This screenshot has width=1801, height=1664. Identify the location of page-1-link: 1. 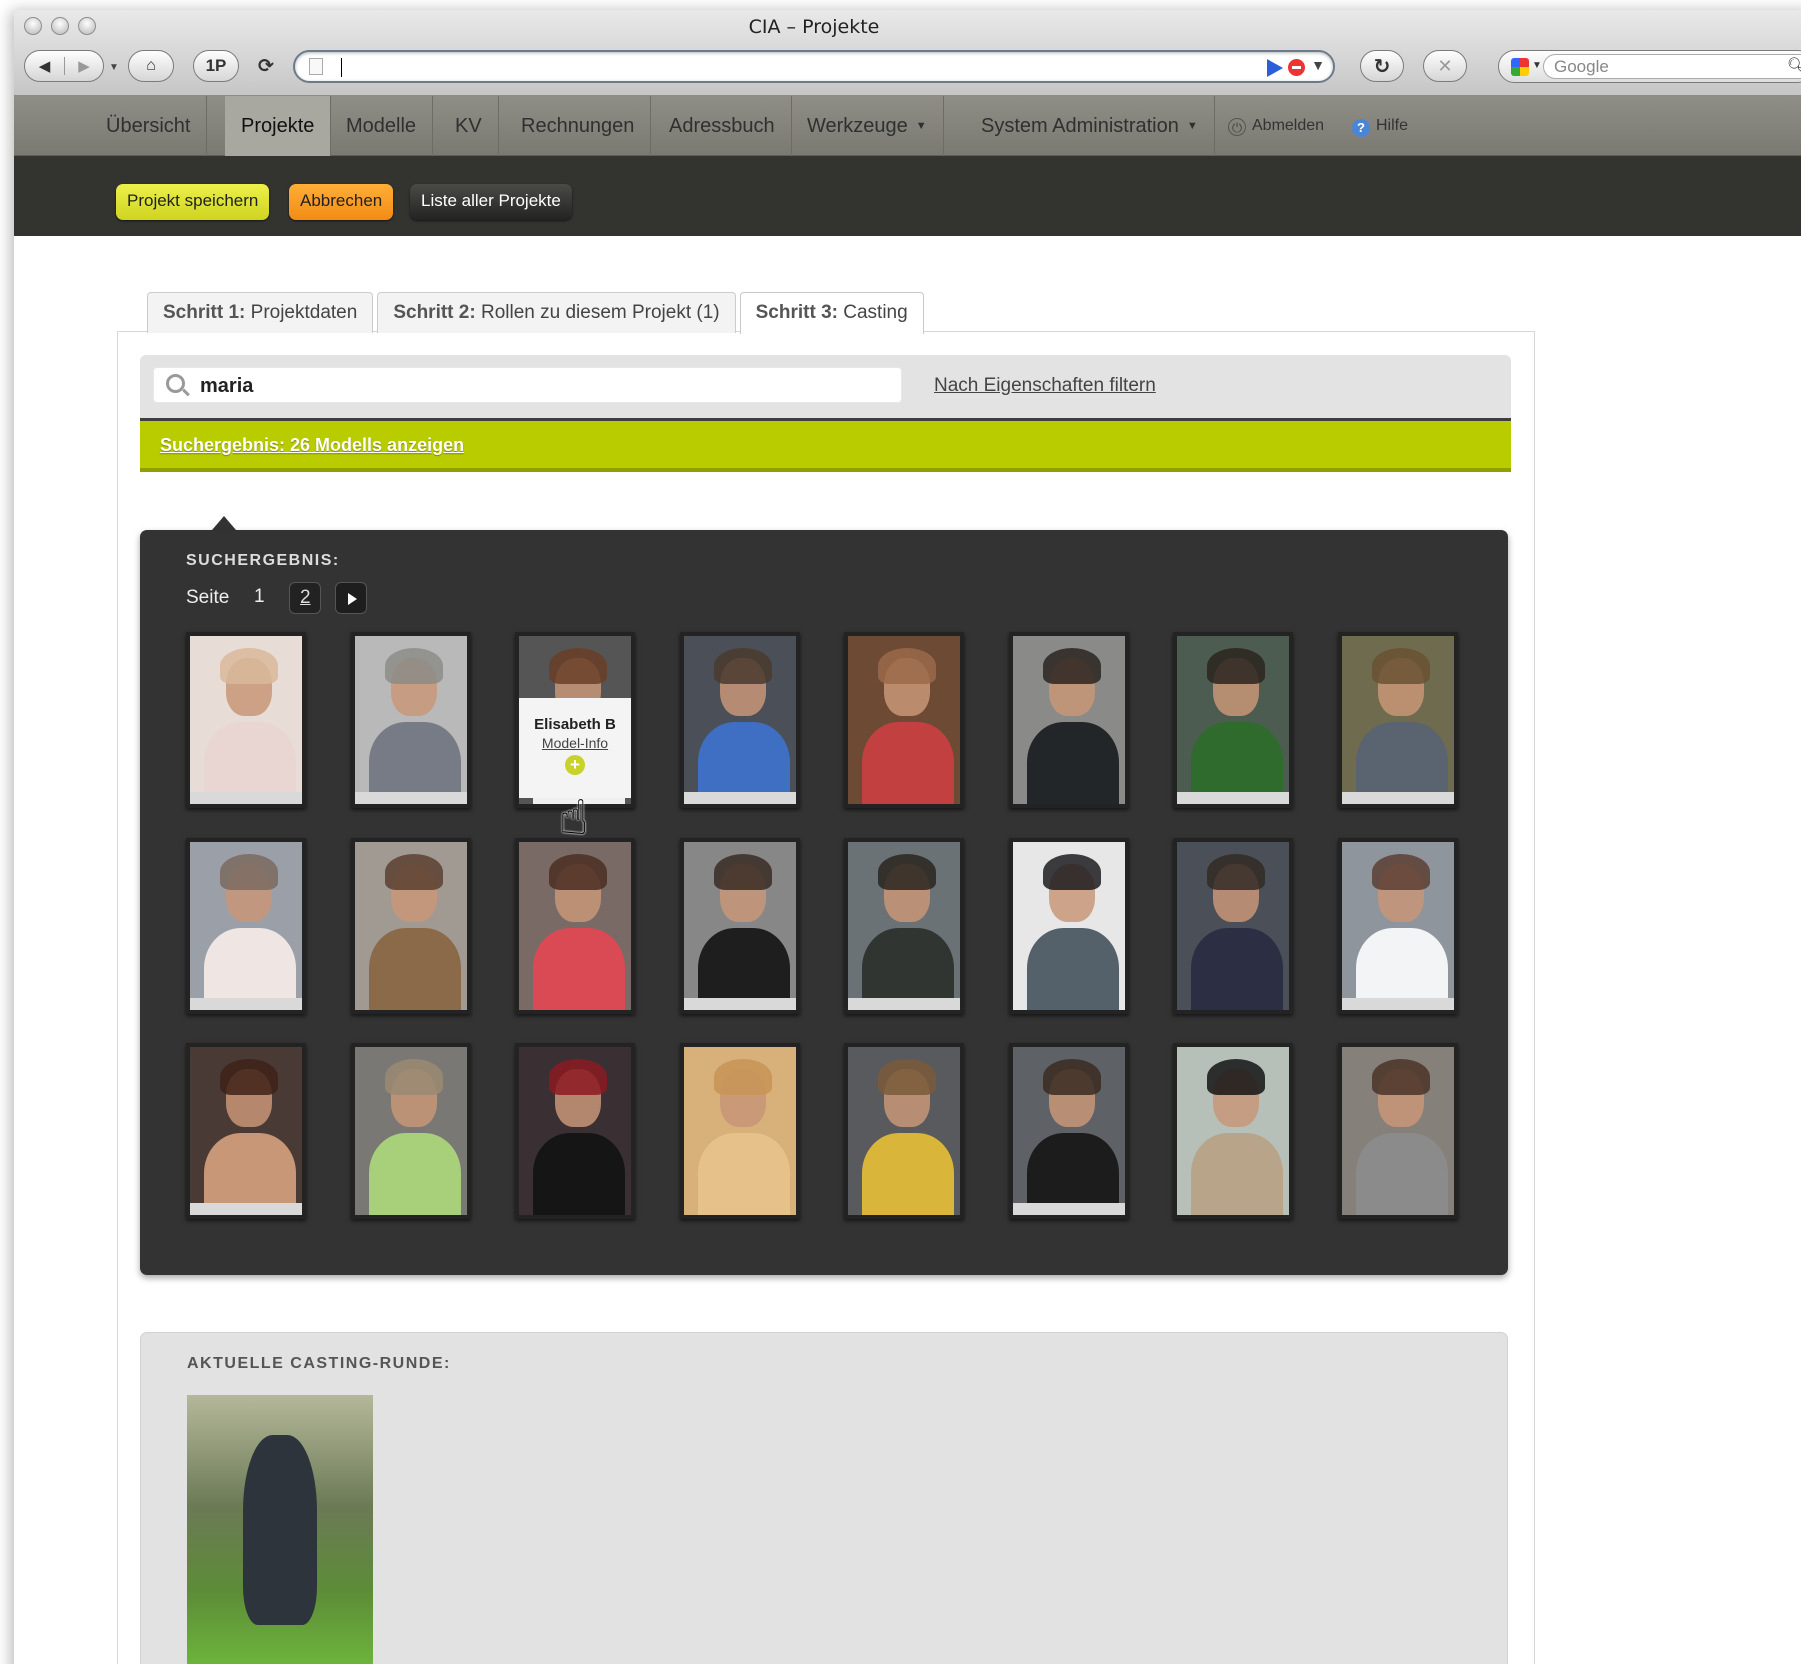
(259, 598).